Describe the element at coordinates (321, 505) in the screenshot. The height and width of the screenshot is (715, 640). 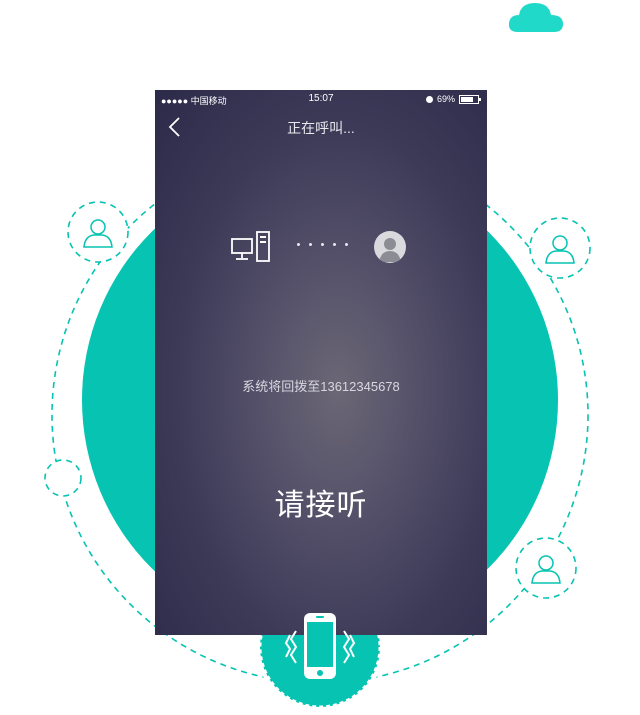
I see `answer-prompt: 请接听` at that location.